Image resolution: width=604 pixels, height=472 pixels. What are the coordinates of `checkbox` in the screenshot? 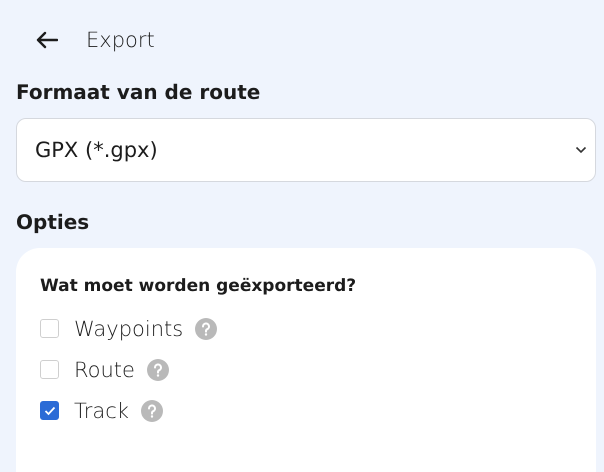 It's located at (49, 410).